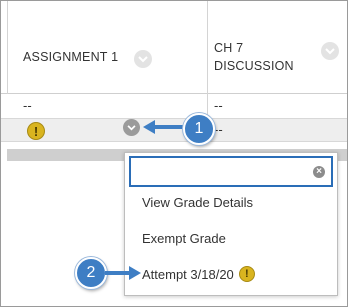 Image resolution: width=348 pixels, height=307 pixels. I want to click on callout-number: 2, so click(91, 272).